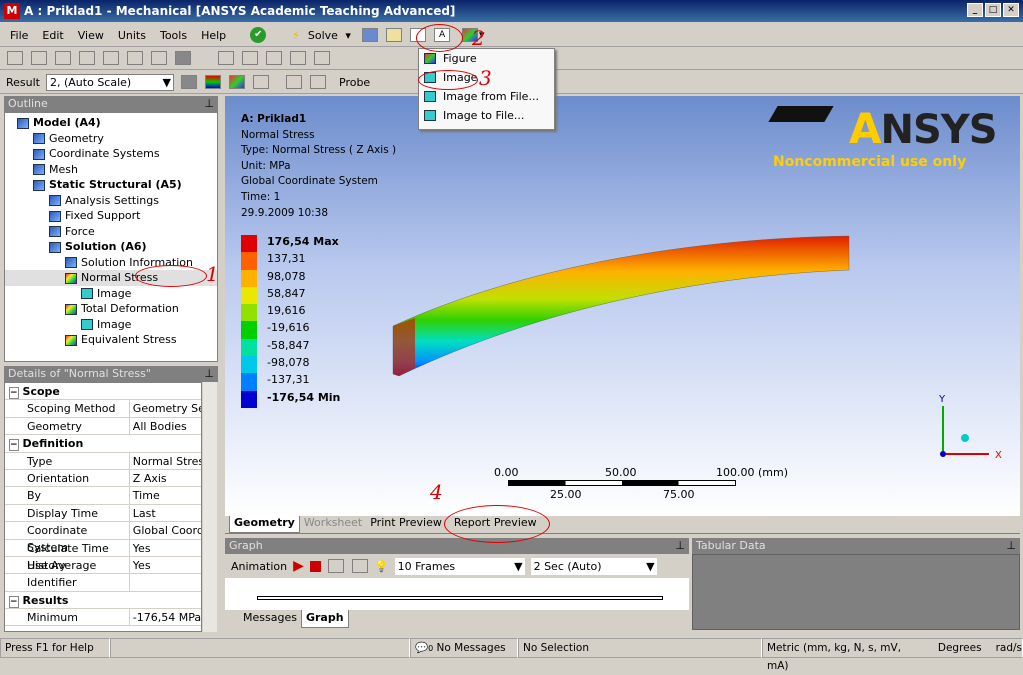 Image resolution: width=1023 pixels, height=675 pixels. Describe the element at coordinates (103, 461) in the screenshot. I see `details-row: TypeNormal Stress` at that location.